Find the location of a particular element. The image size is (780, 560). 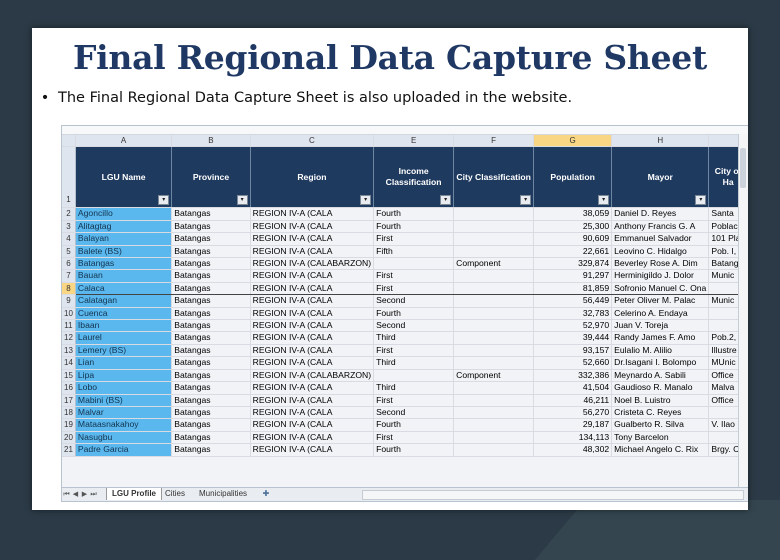

cell-region: REGION IV-A (CALABARZON) is located at coordinates (312, 376).